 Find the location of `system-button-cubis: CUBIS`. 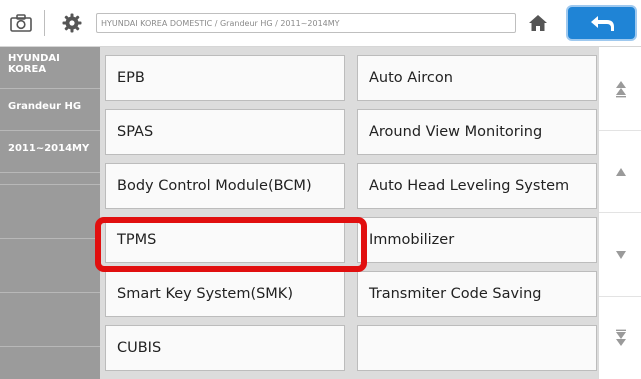

system-button-cubis: CUBIS is located at coordinates (225, 348).